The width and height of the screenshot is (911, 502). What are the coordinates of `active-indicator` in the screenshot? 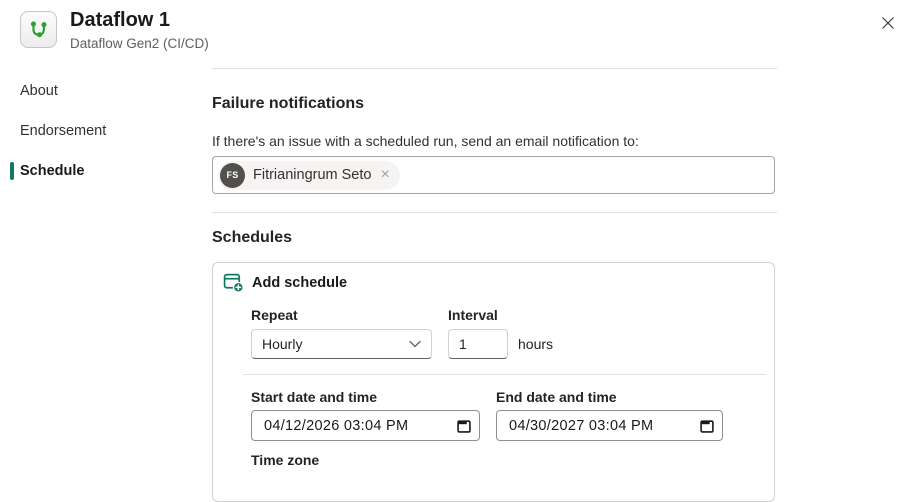 It's located at (12, 171).